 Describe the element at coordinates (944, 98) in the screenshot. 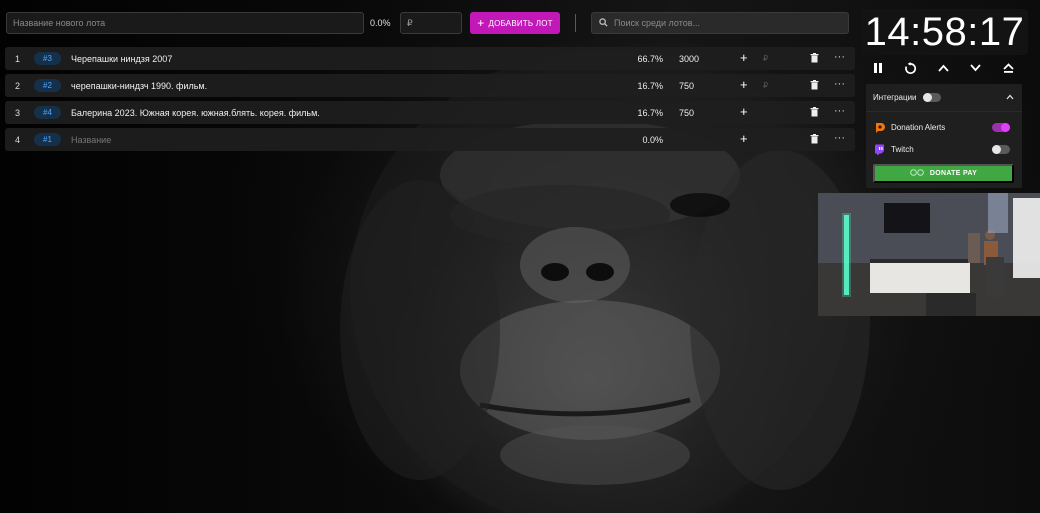

I see `integrations-header: Интеграции` at that location.